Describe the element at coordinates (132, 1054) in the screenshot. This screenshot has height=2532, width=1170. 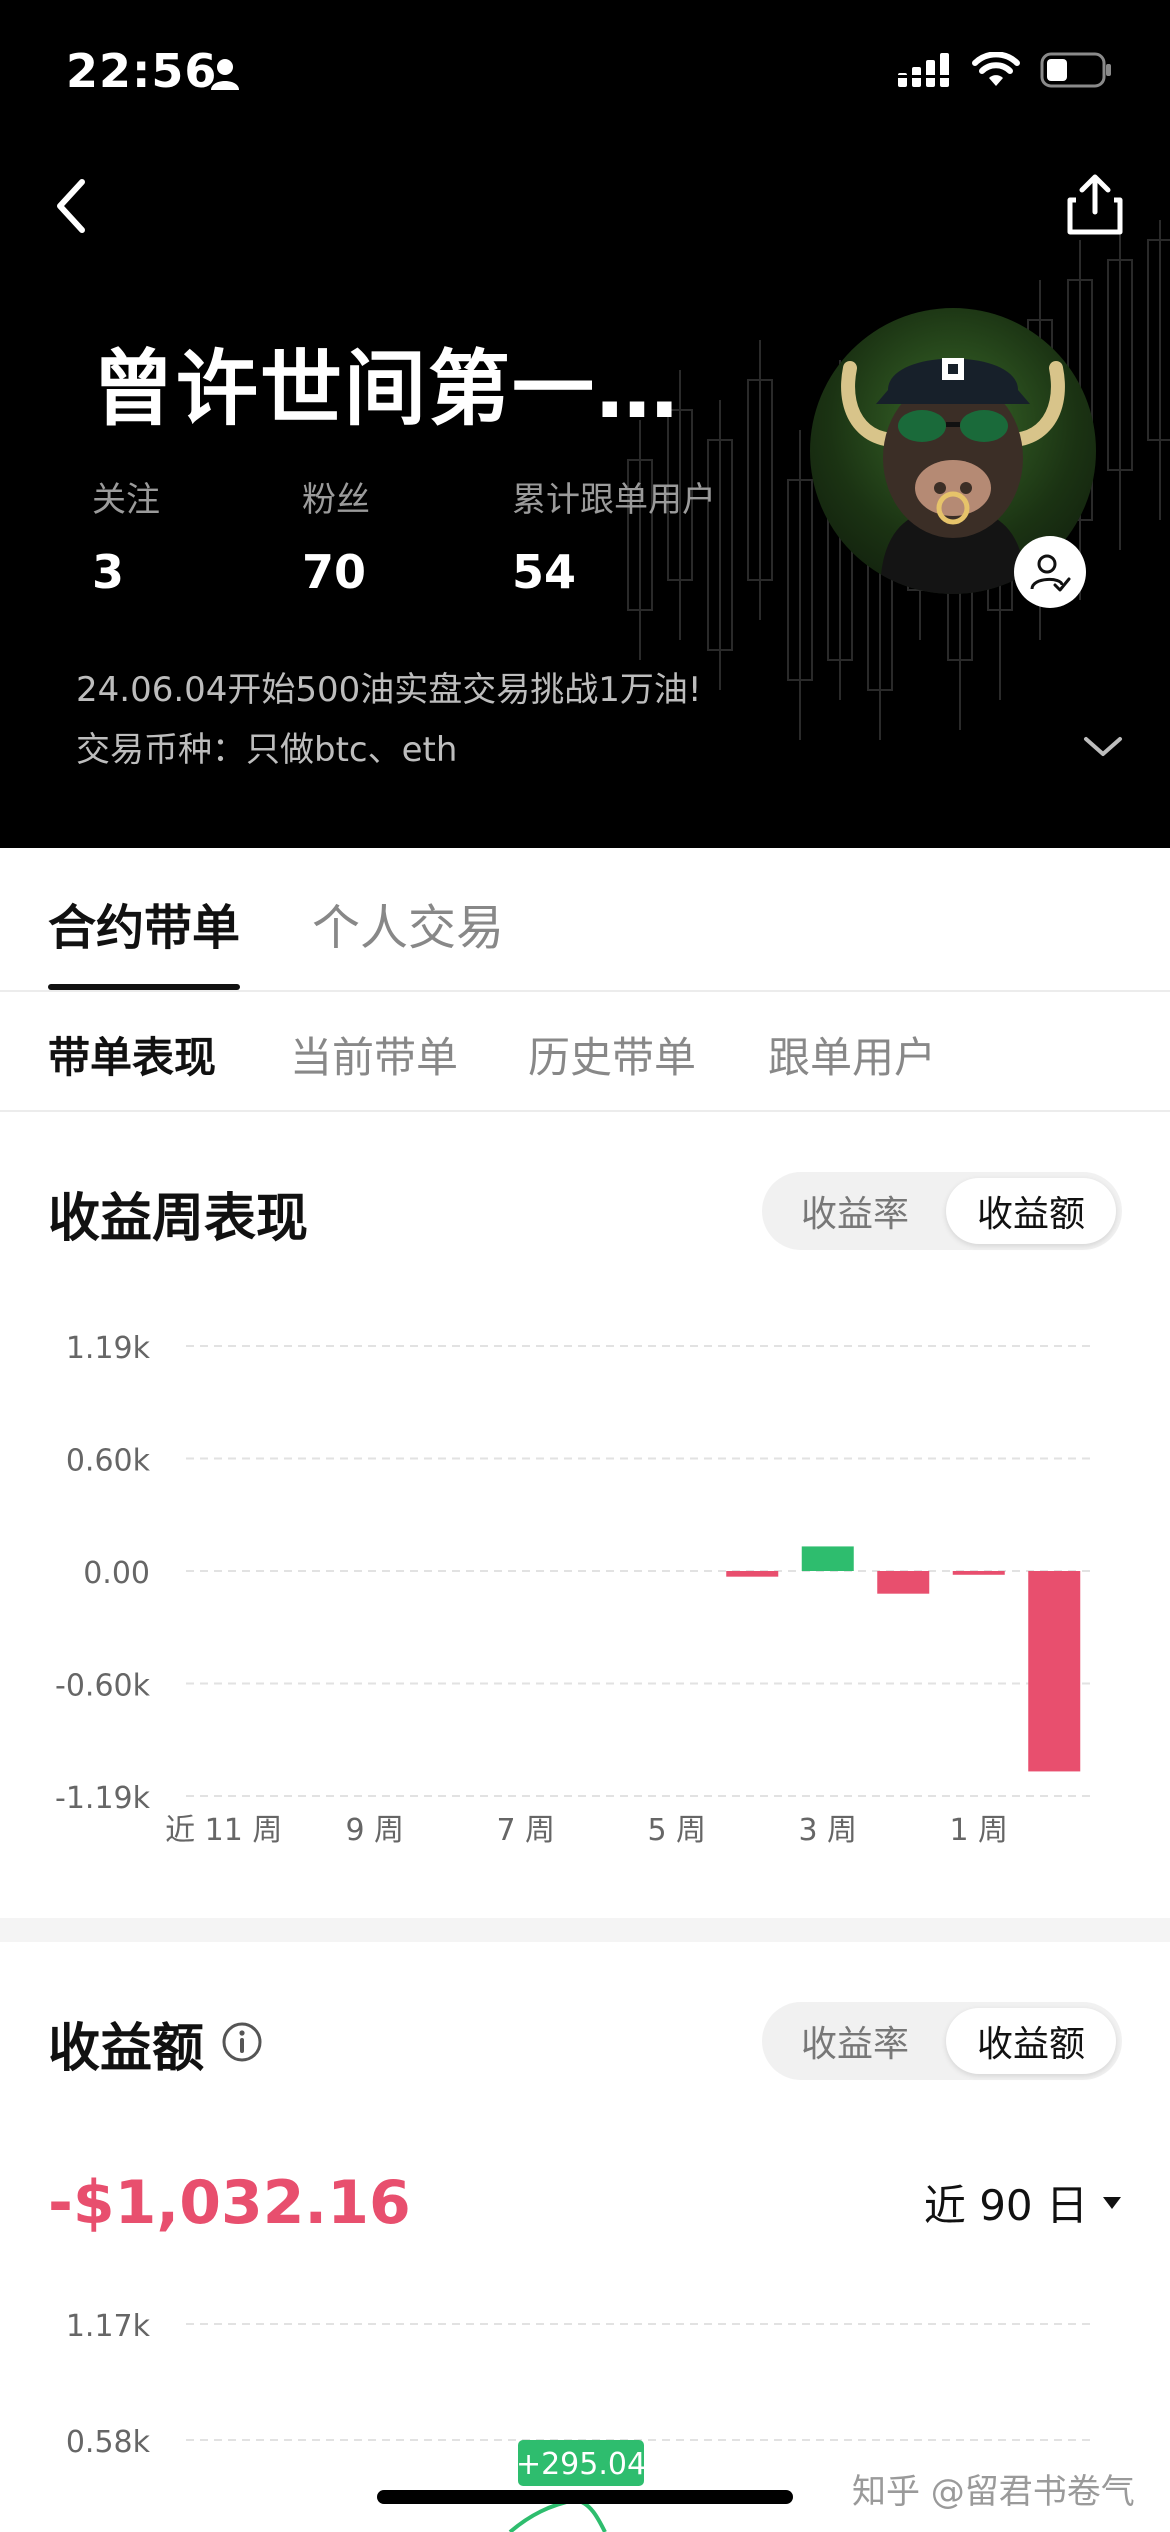
I see `subtab-performance: 带单表现` at that location.